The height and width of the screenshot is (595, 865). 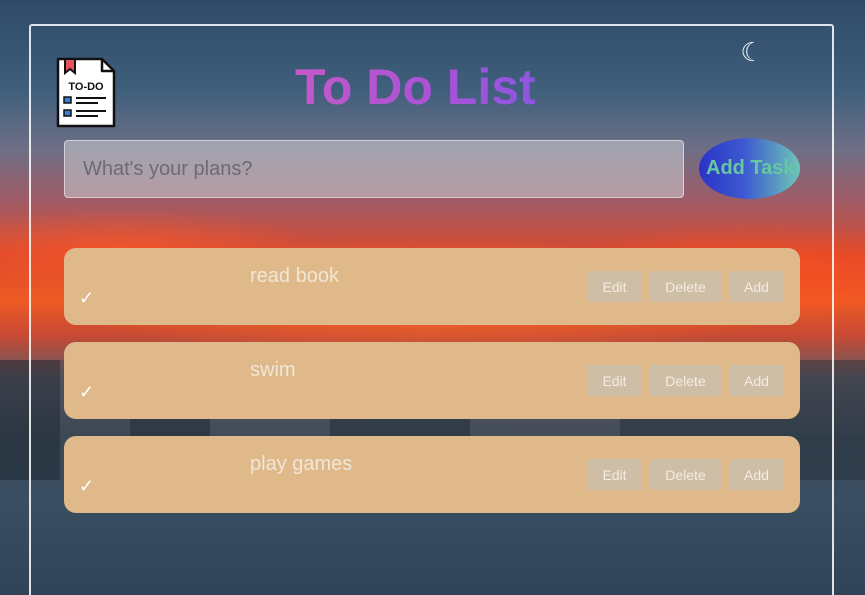 What do you see at coordinates (432, 380) in the screenshot?
I see `task-item: ✓ swim Edit Delete Add` at bounding box center [432, 380].